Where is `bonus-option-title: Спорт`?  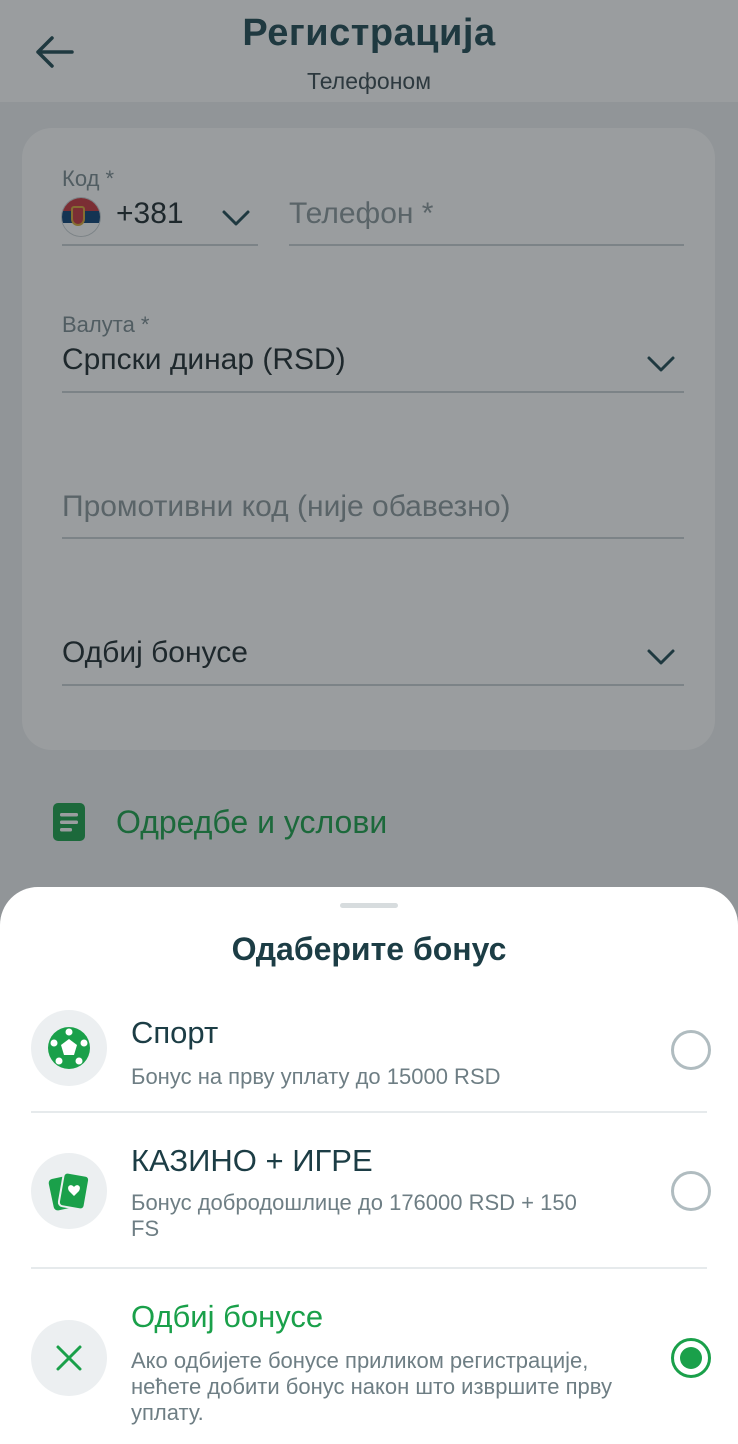
bonus-option-title: Спорт is located at coordinates (175, 1032).